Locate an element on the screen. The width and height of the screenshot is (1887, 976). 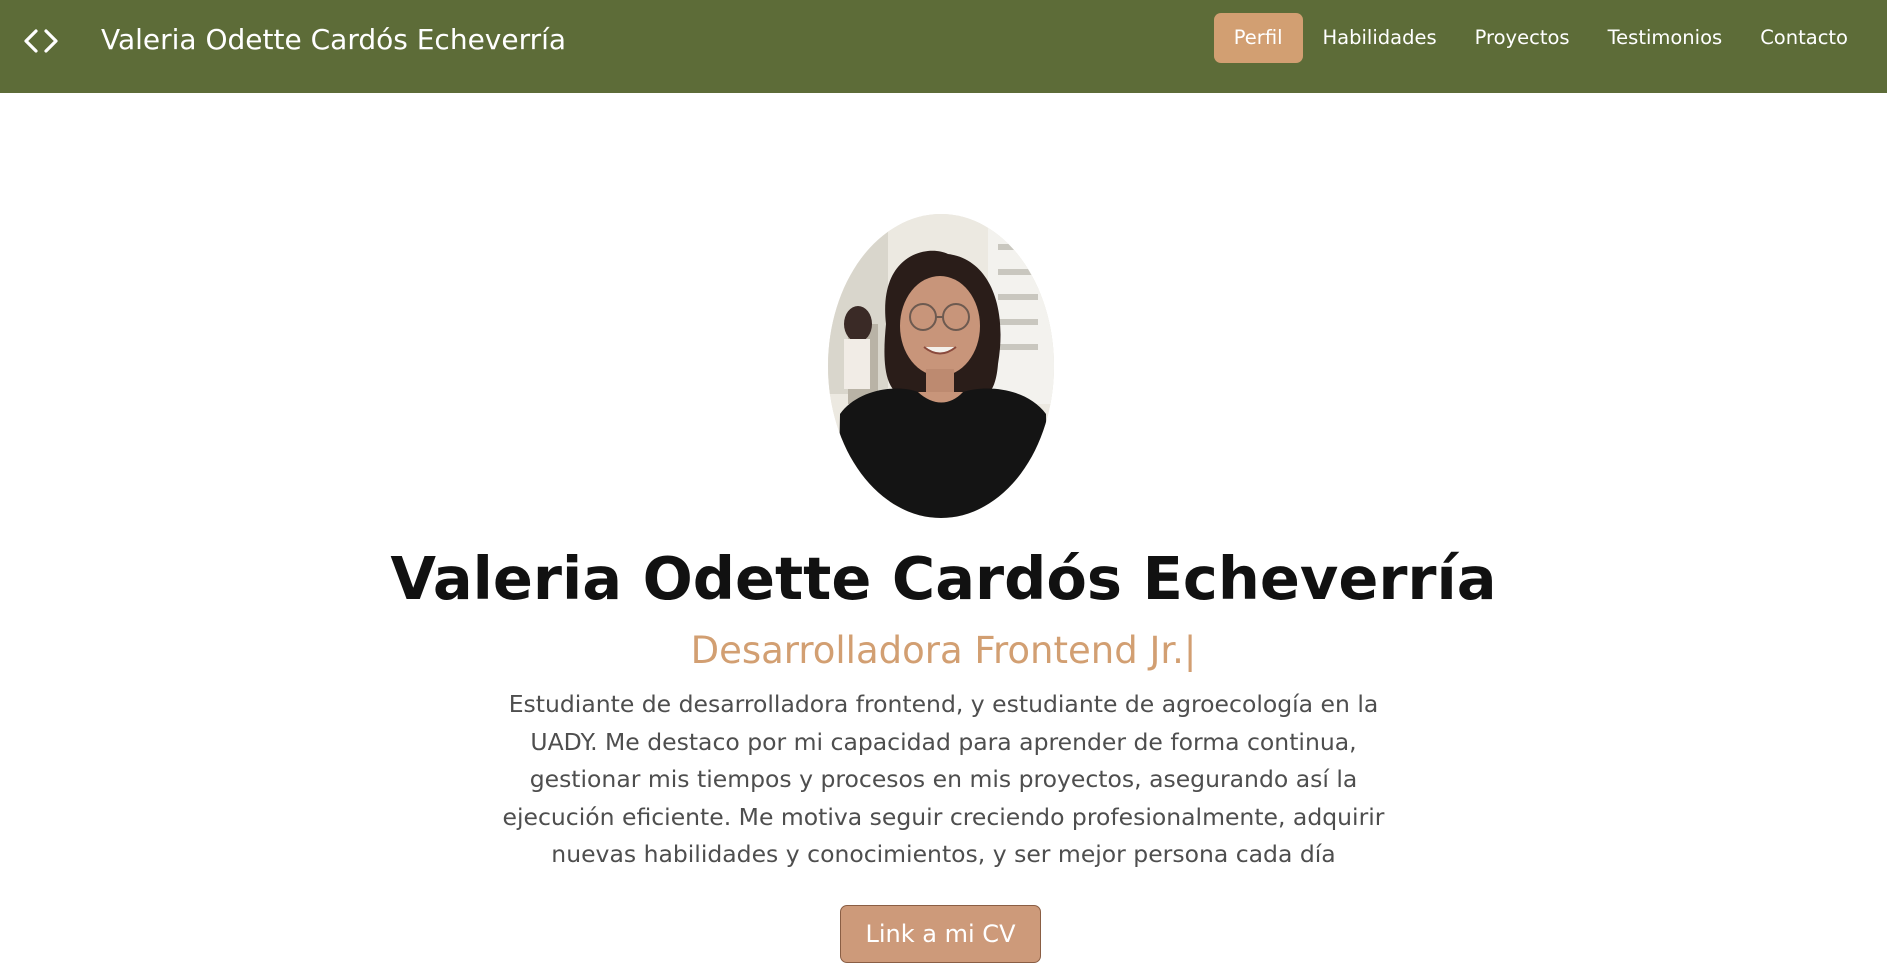
nav-item-contacto: Contacto is located at coordinates (1804, 38).